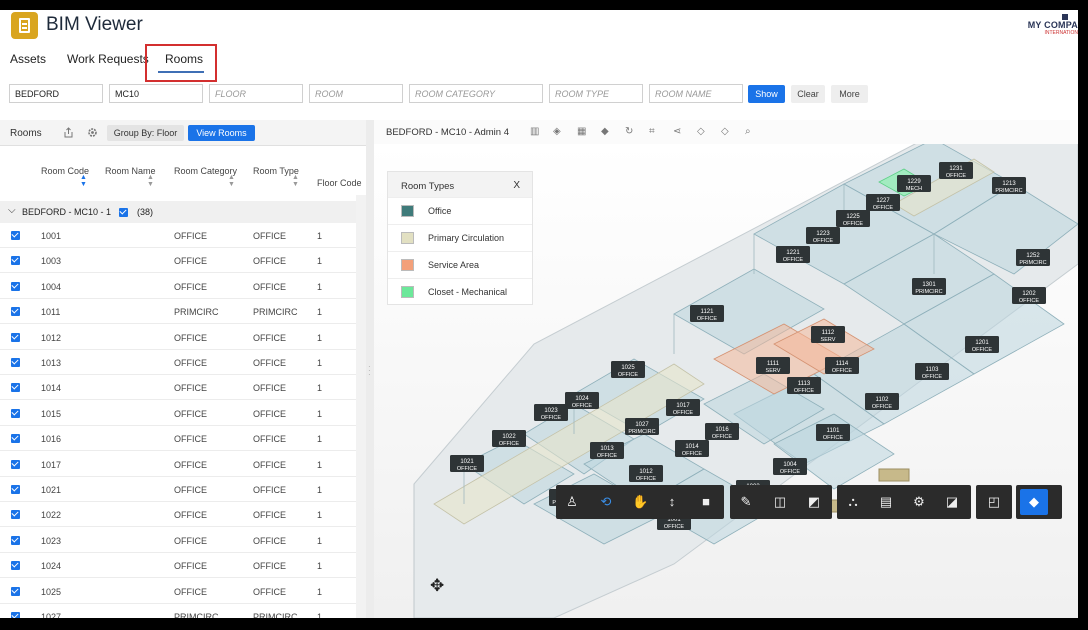 The height and width of the screenshot is (630, 1088). What do you see at coordinates (572, 502) in the screenshot?
I see `walk-icon: ♙` at bounding box center [572, 502].